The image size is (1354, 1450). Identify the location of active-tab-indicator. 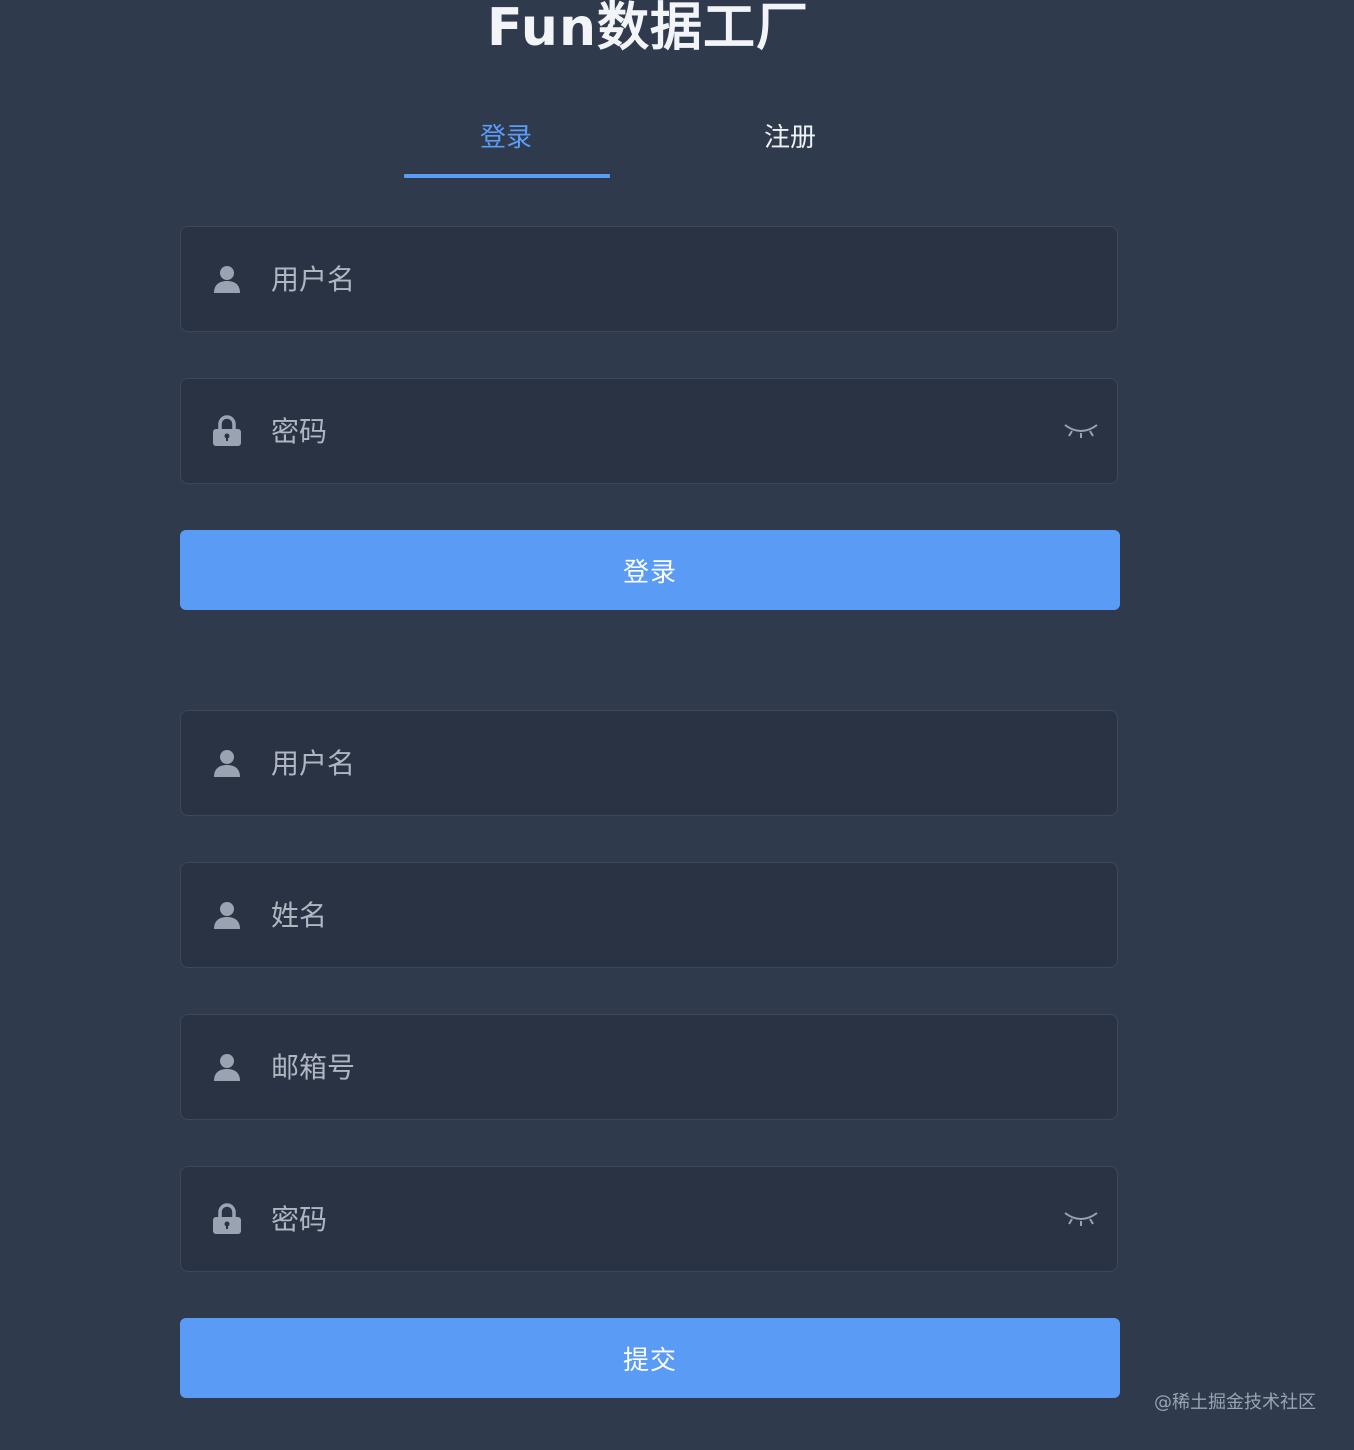
(507, 176).